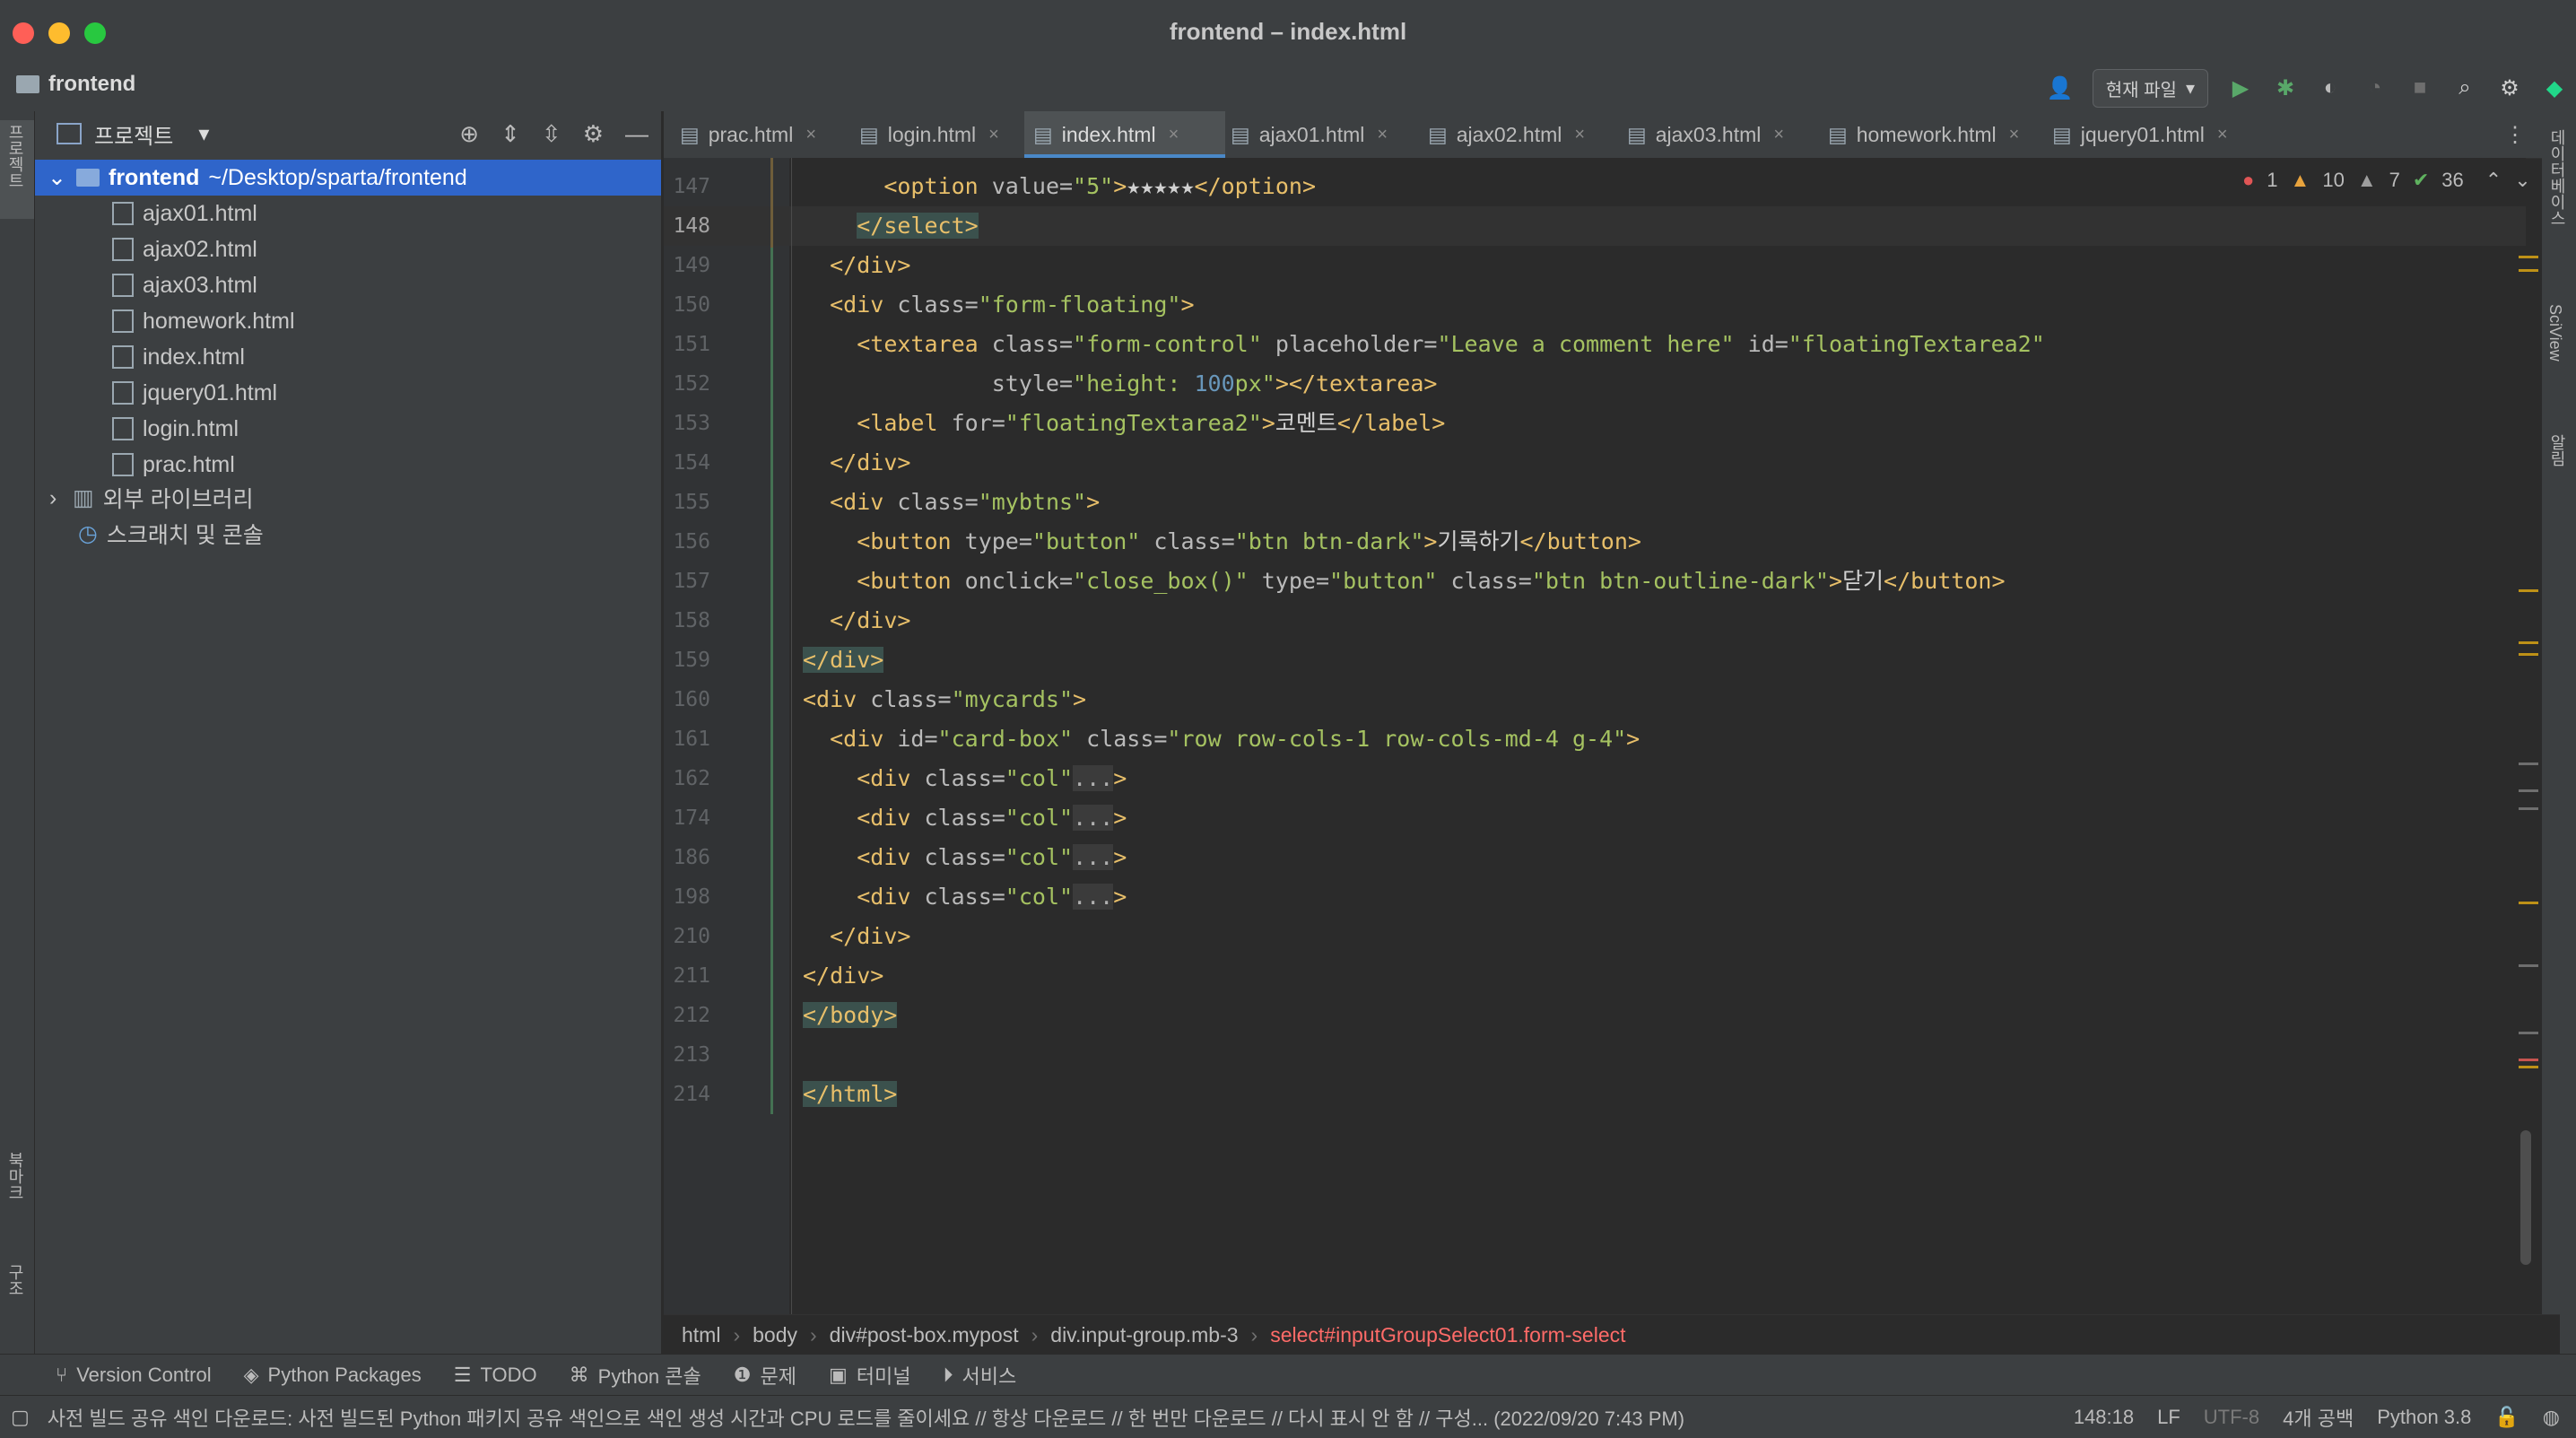 Image resolution: width=2576 pixels, height=1438 pixels. I want to click on line-number: 152, so click(687, 384).